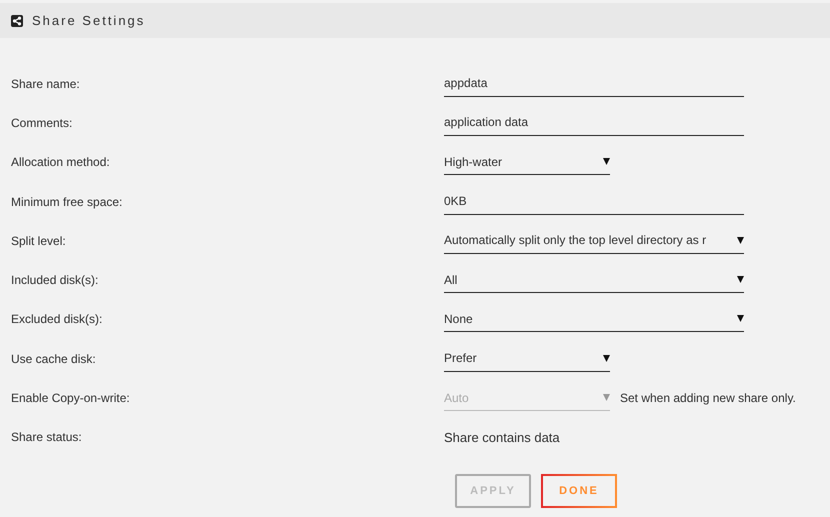  I want to click on status-text: Share contains data, so click(502, 437).